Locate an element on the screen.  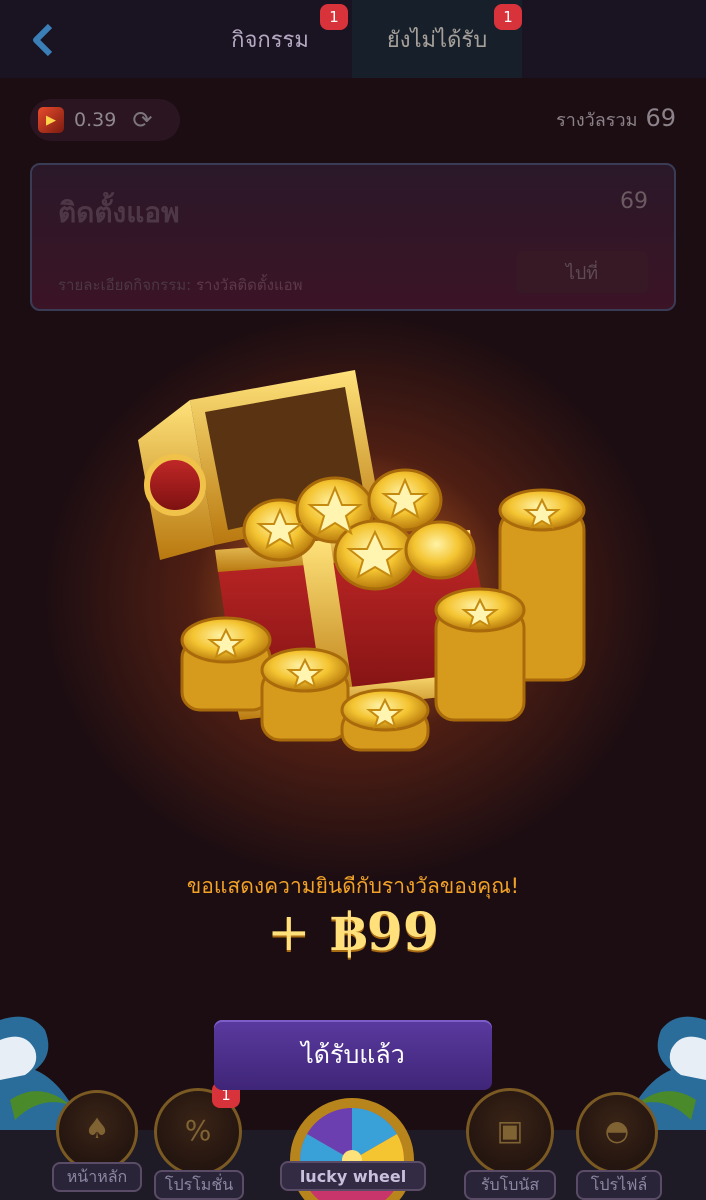
nav-item-bonus: ▣ รับโบนัส is located at coordinates (510, 1144).